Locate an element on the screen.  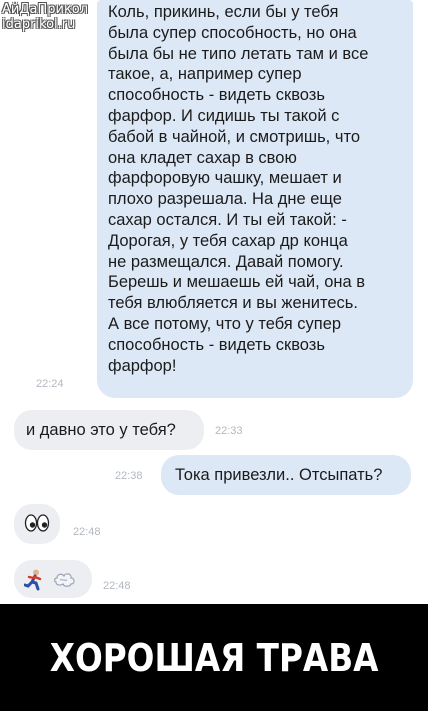
message-time: 22:33 is located at coordinates (229, 431).